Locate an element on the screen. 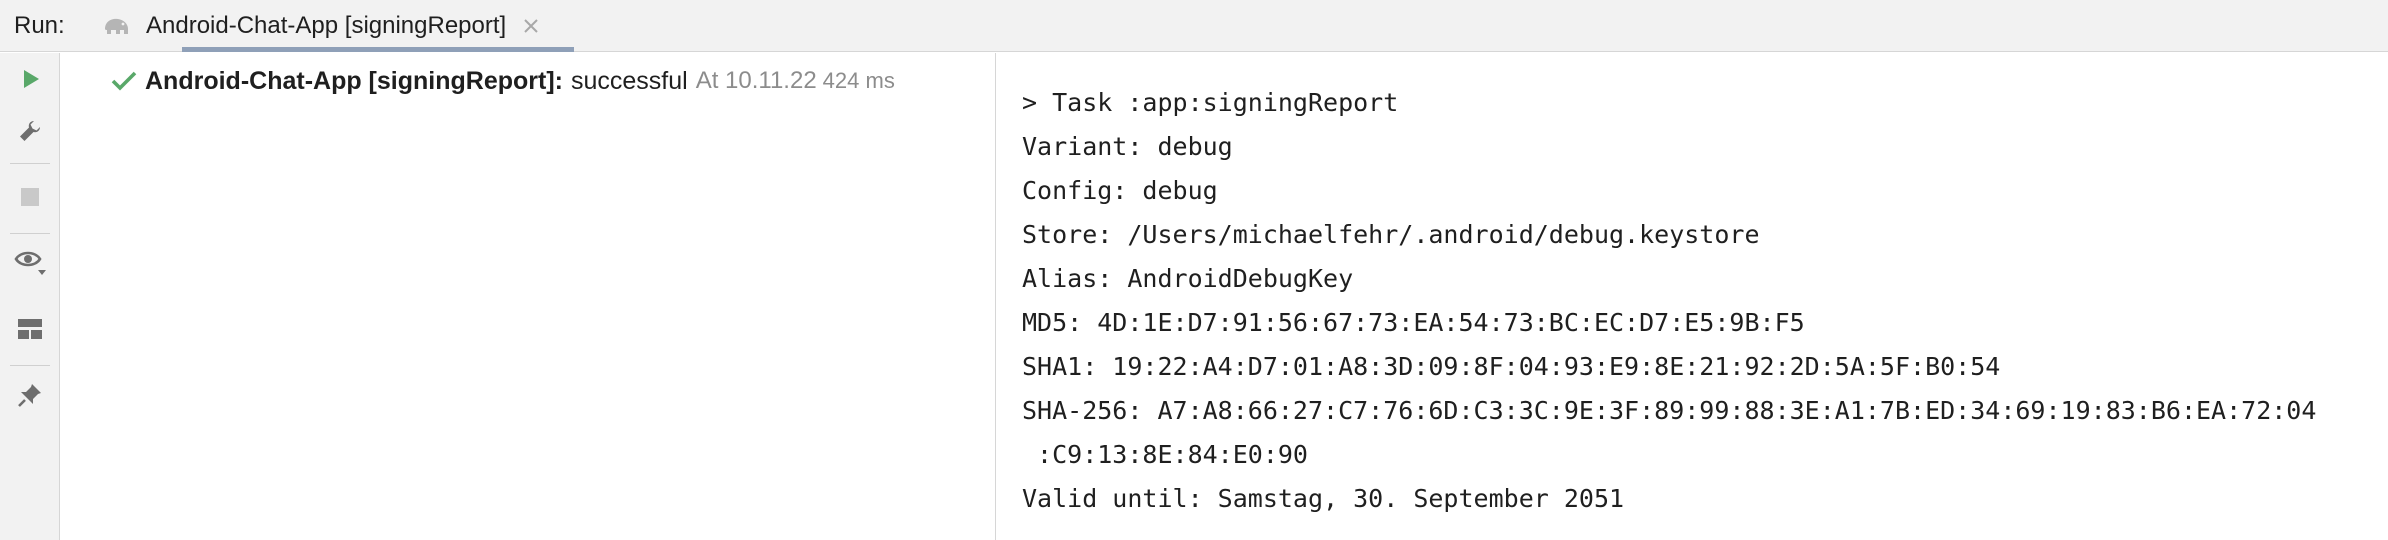 The height and width of the screenshot is (540, 2388). play-icon is located at coordinates (30, 81).